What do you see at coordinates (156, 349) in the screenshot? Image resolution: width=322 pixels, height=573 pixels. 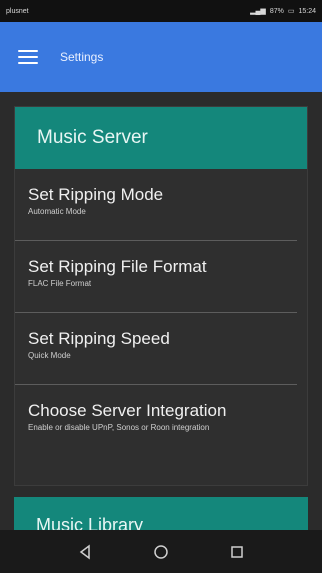 I see `setting-ripping-speed: Set Ripping Speed Quick Mode` at bounding box center [156, 349].